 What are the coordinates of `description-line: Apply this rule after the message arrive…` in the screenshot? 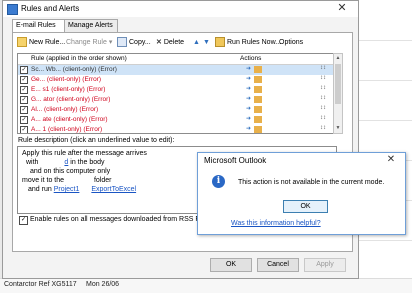 It's located at (84, 153).